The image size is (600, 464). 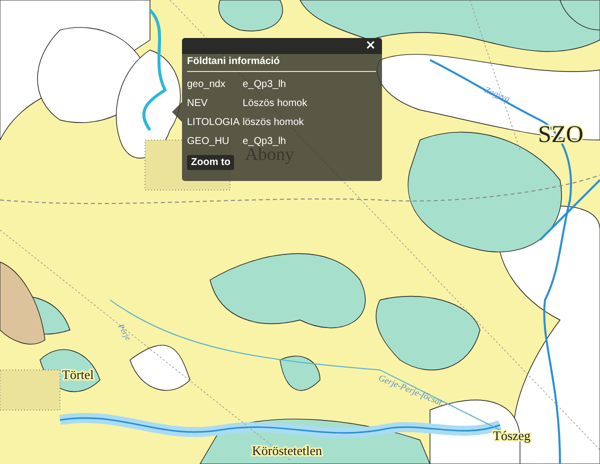 I want to click on field-value: löszös homok, so click(x=273, y=122).